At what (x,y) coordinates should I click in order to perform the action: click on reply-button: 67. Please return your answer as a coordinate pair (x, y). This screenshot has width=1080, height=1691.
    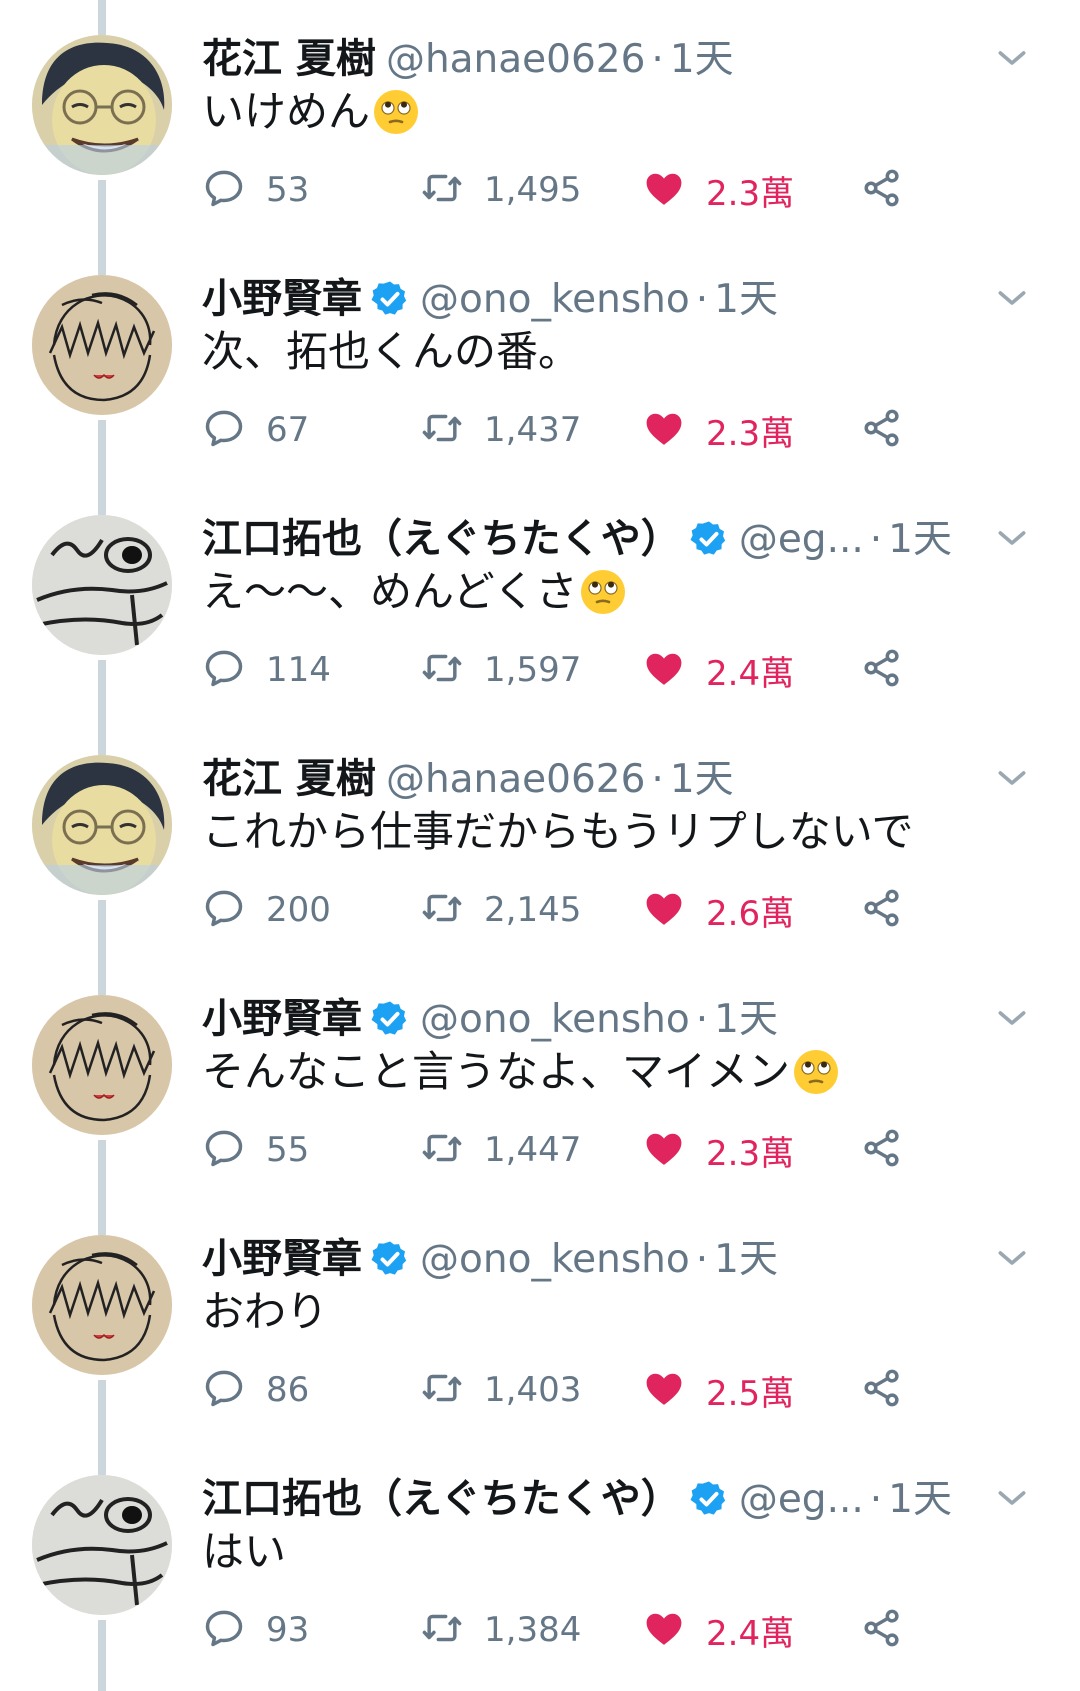
    Looking at the image, I should click on (255, 430).